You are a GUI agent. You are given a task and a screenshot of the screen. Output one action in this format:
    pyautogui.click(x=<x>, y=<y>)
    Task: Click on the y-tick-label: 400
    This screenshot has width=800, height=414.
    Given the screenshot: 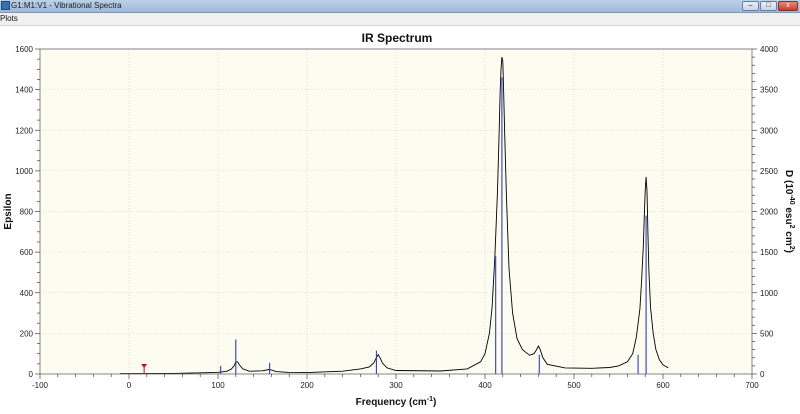 What is the action you would take?
    pyautogui.click(x=27, y=293)
    